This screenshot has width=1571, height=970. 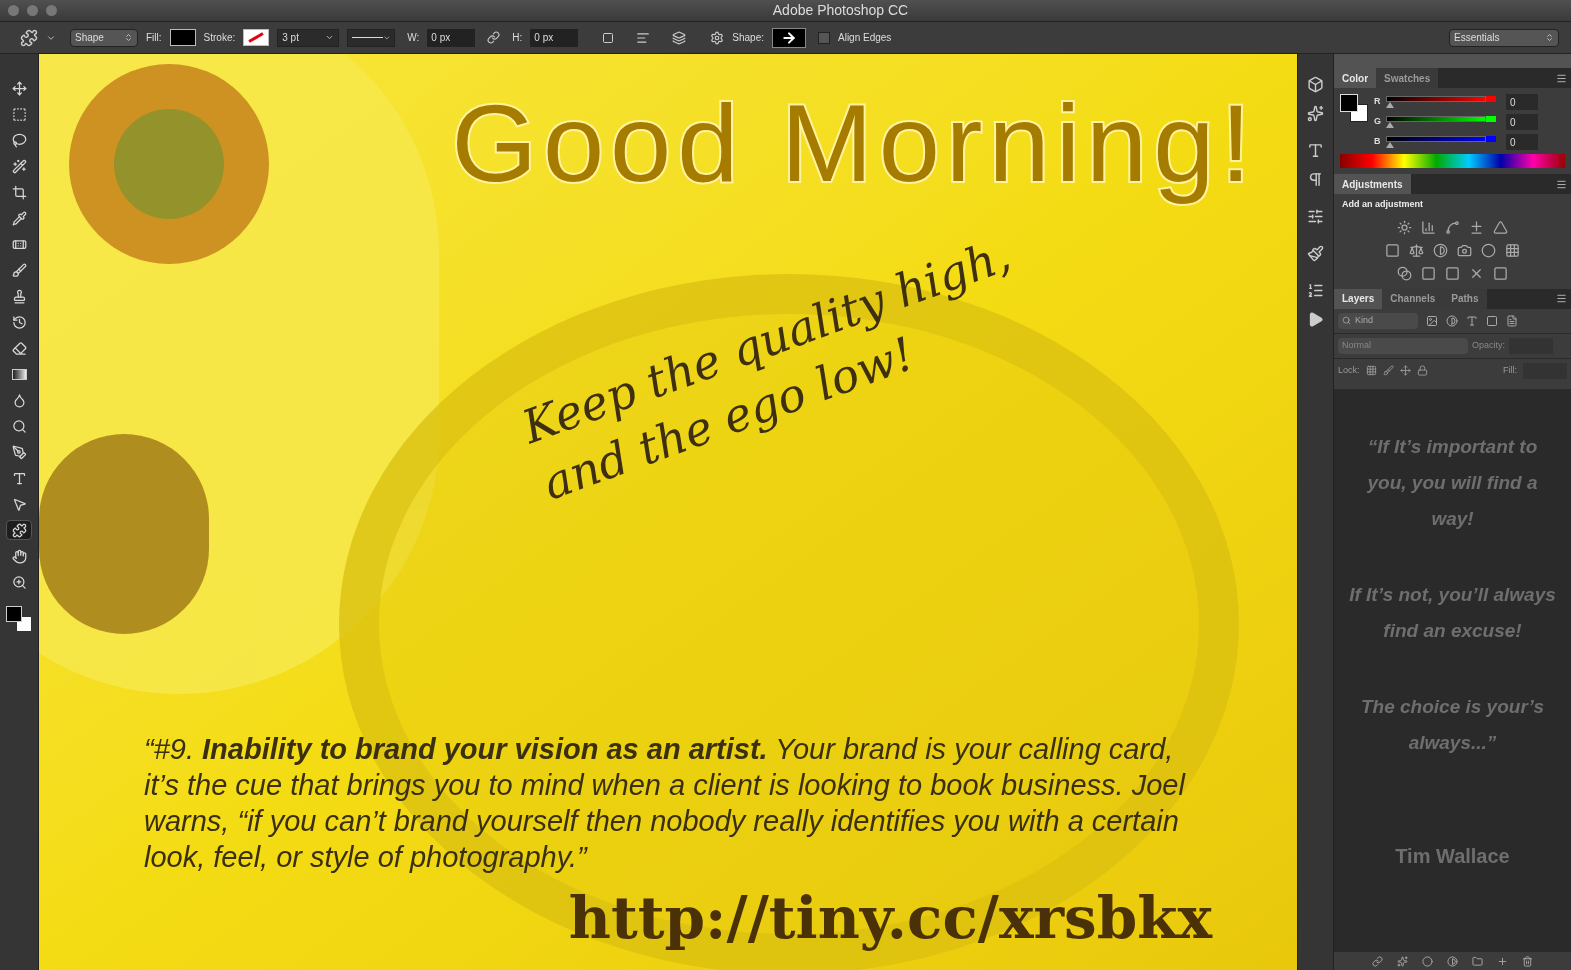 I want to click on mask-icon, so click(x=1427, y=961).